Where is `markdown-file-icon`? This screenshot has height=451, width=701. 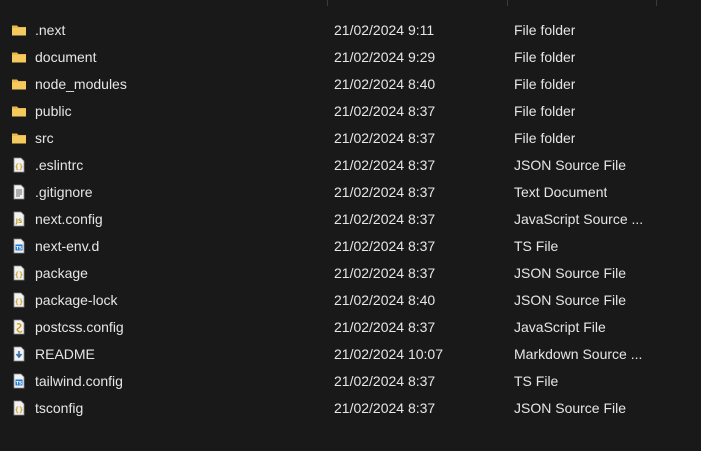
markdown-file-icon is located at coordinates (19, 354).